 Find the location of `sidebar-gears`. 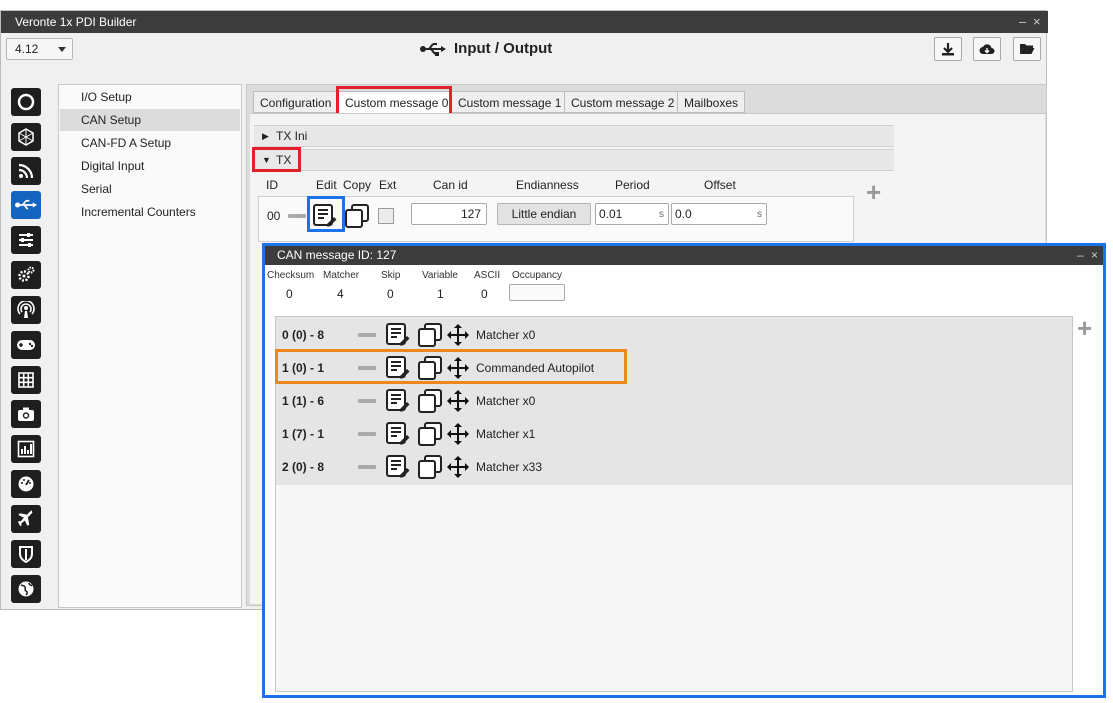

sidebar-gears is located at coordinates (26, 275).